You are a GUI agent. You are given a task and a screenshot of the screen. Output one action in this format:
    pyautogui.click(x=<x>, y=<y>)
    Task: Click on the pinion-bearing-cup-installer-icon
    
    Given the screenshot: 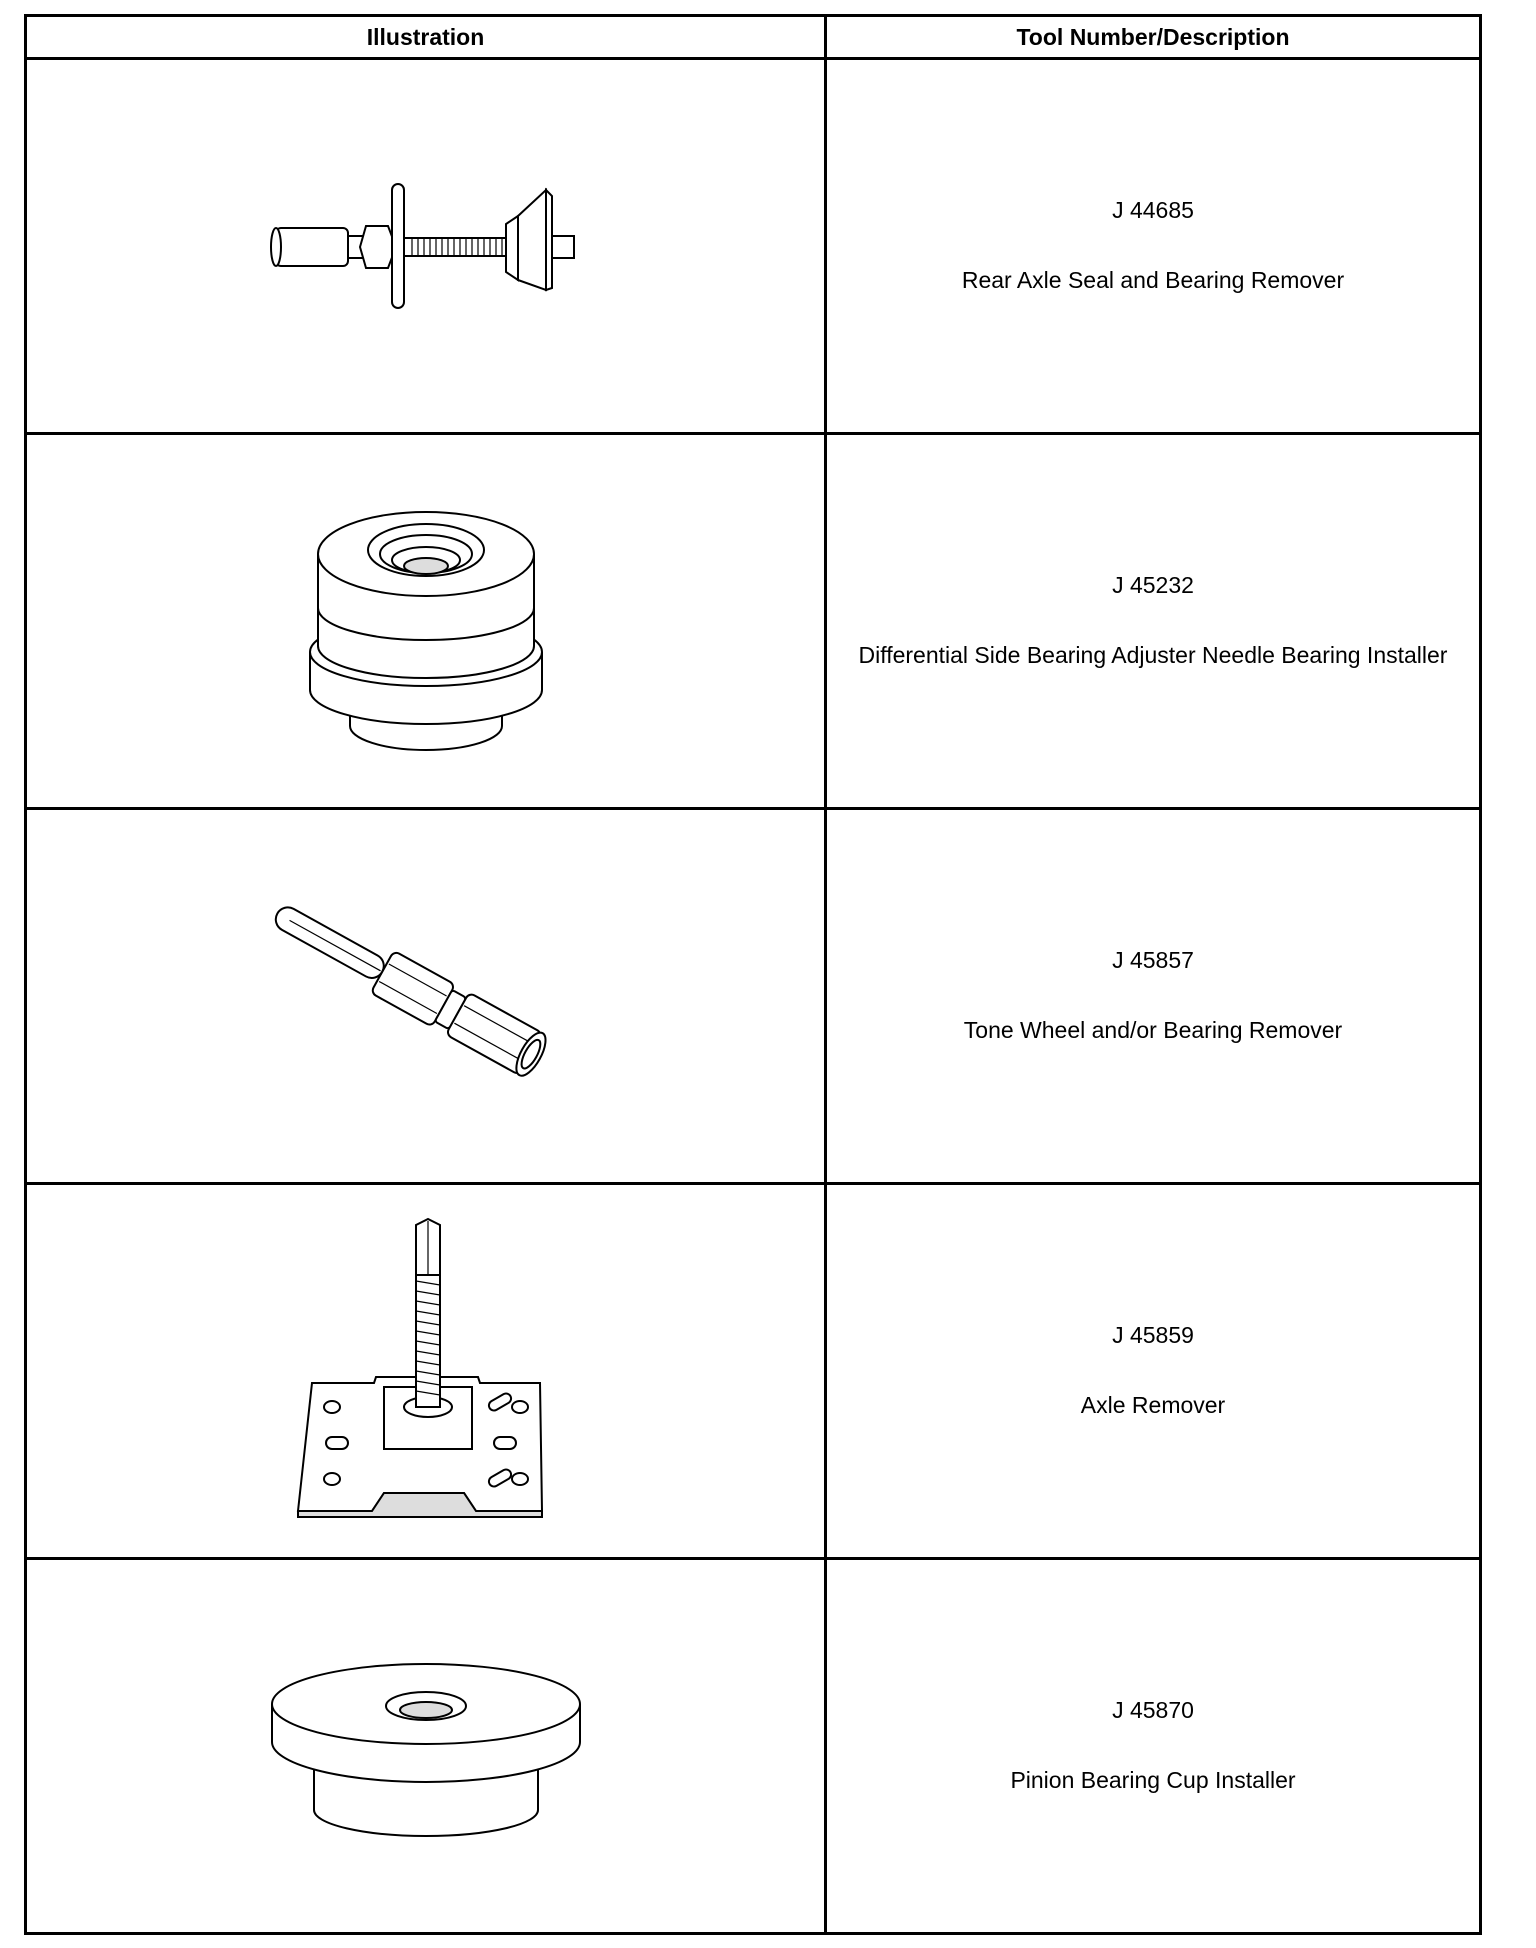 What is the action you would take?
    pyautogui.click(x=426, y=1746)
    